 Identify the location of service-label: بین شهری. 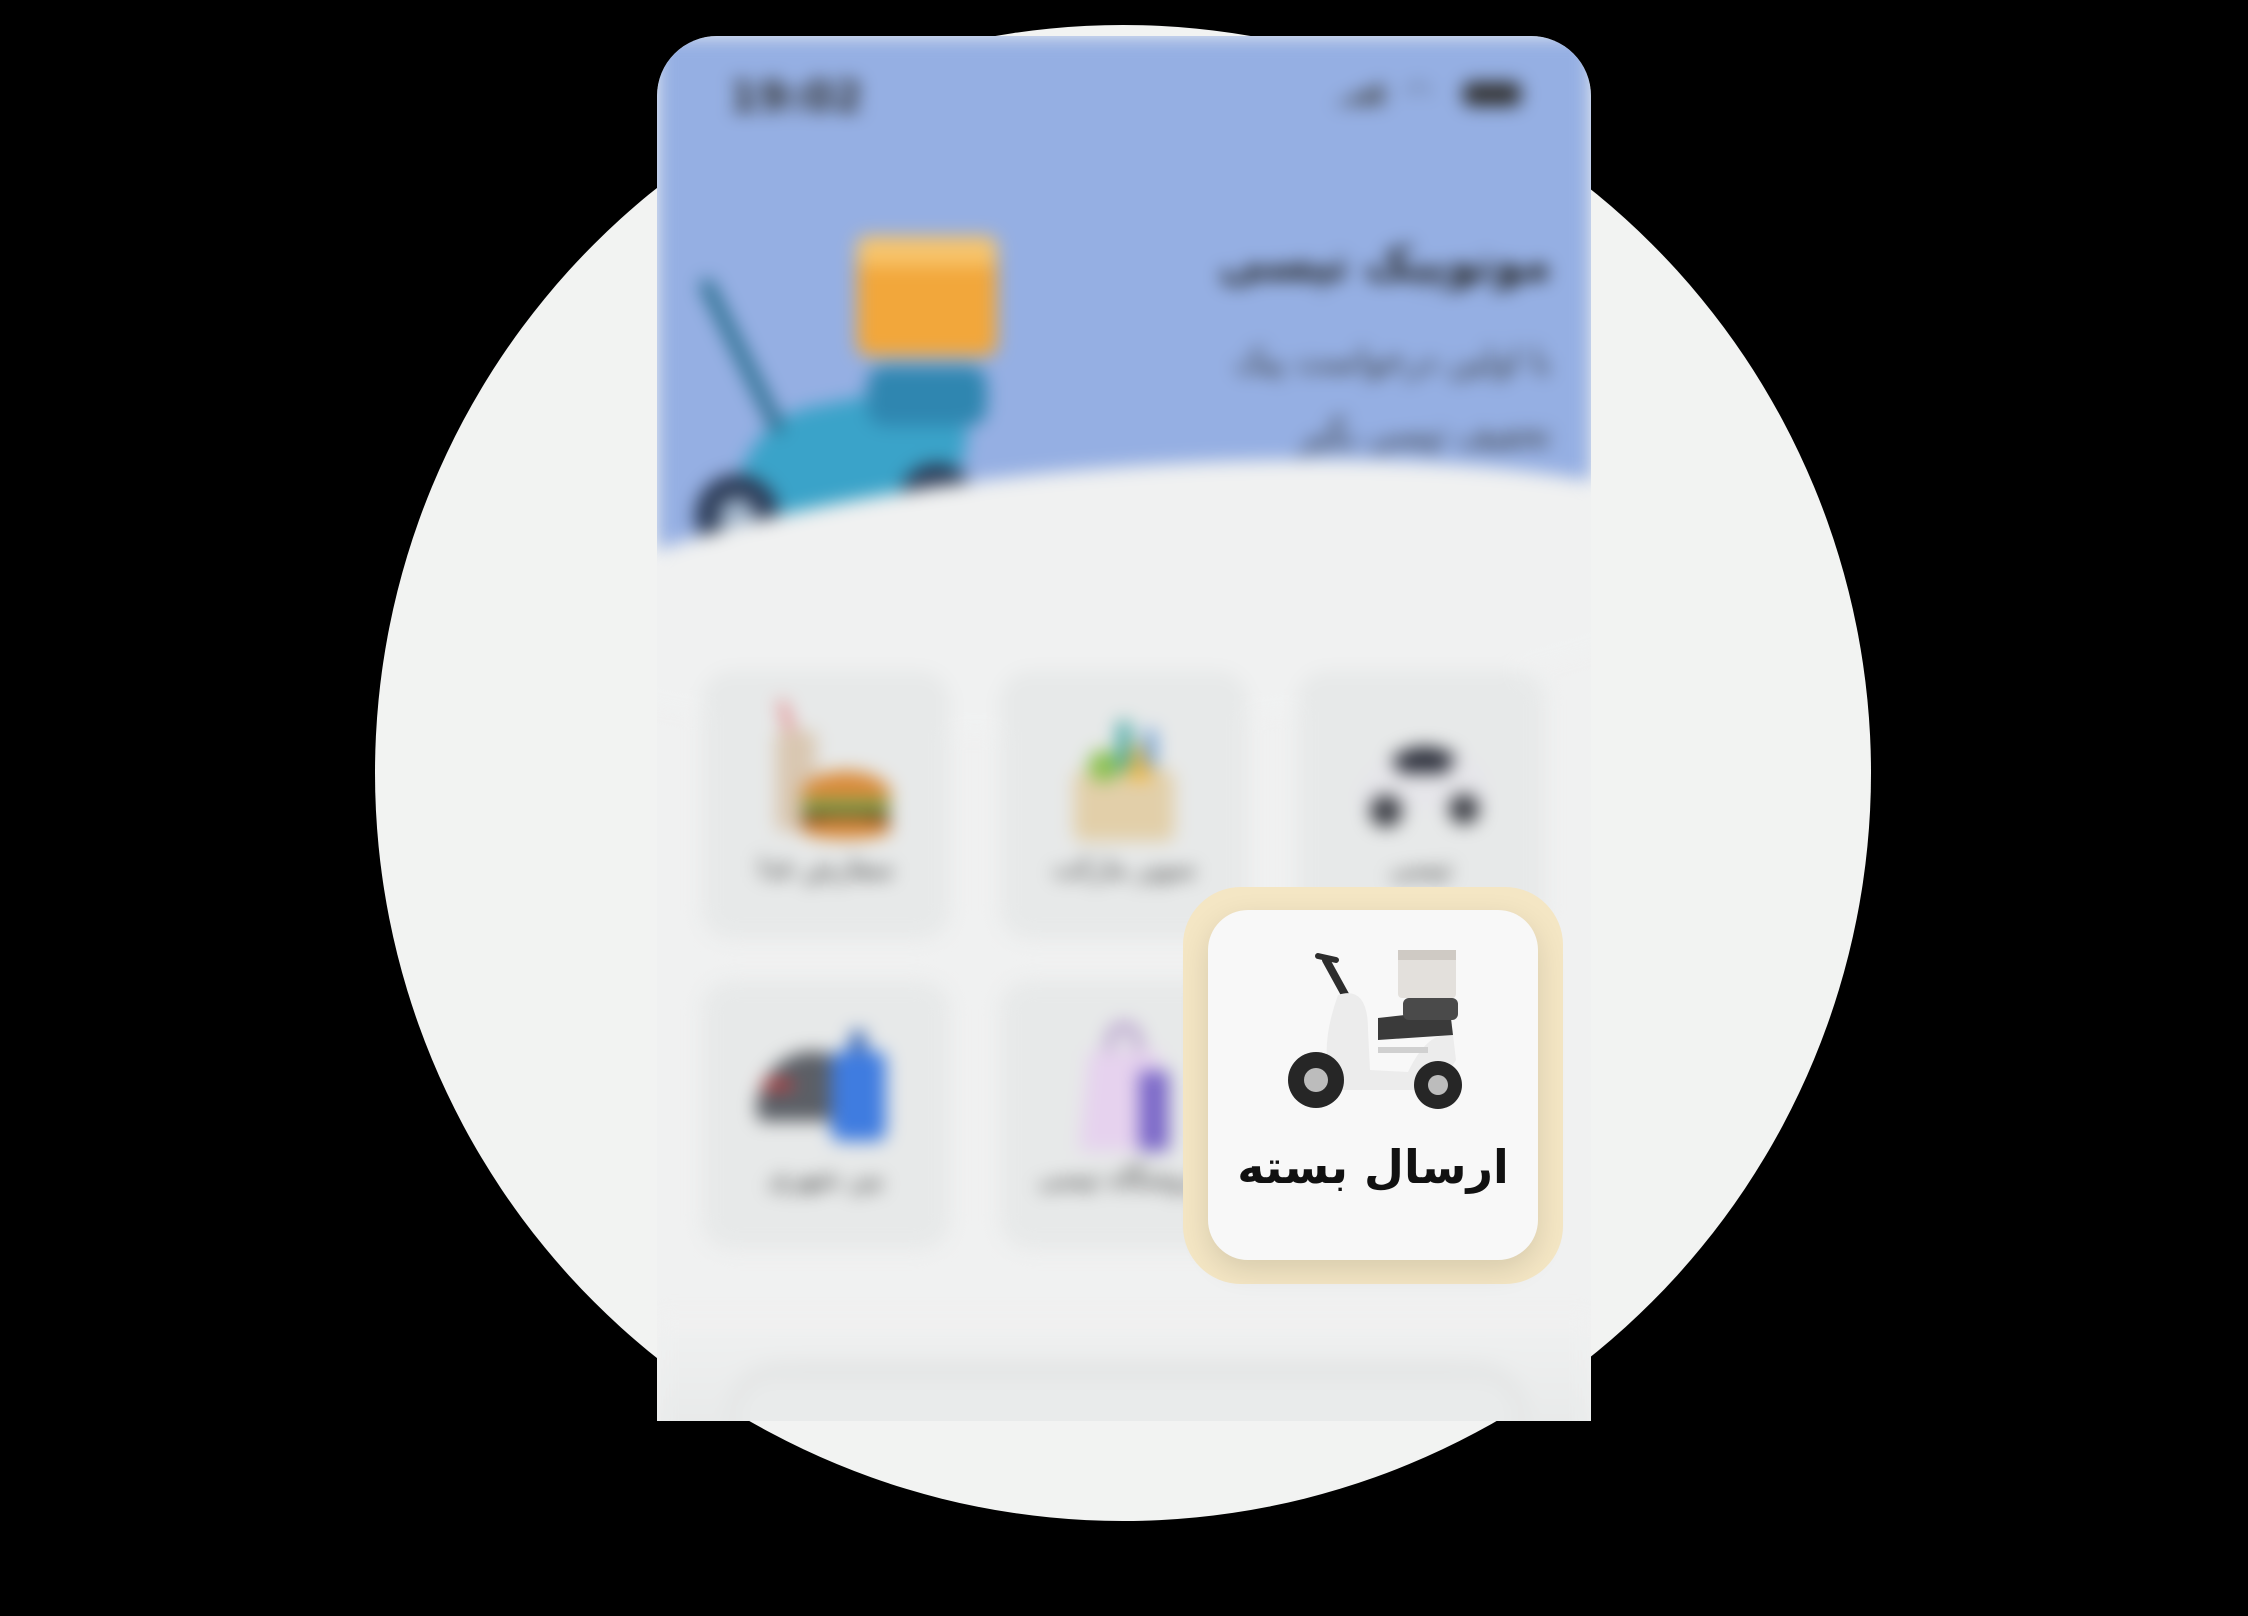
(826, 1178).